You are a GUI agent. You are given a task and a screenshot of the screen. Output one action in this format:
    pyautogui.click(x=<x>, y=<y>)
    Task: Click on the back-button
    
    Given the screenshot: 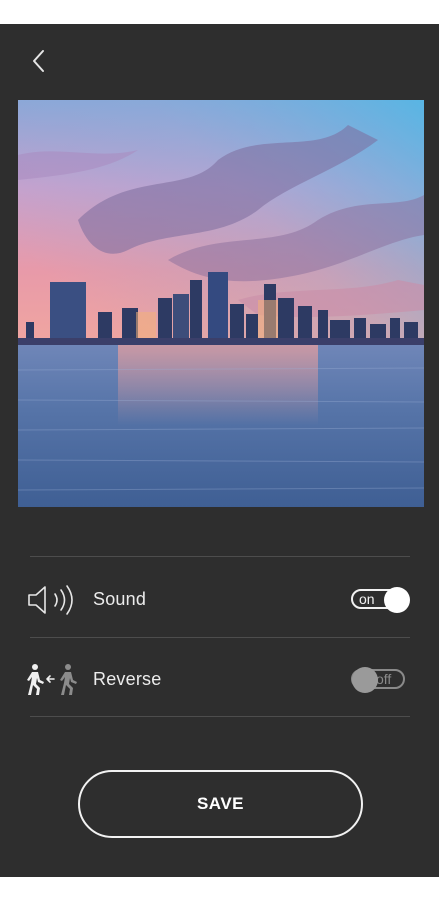 What is the action you would take?
    pyautogui.click(x=39, y=61)
    